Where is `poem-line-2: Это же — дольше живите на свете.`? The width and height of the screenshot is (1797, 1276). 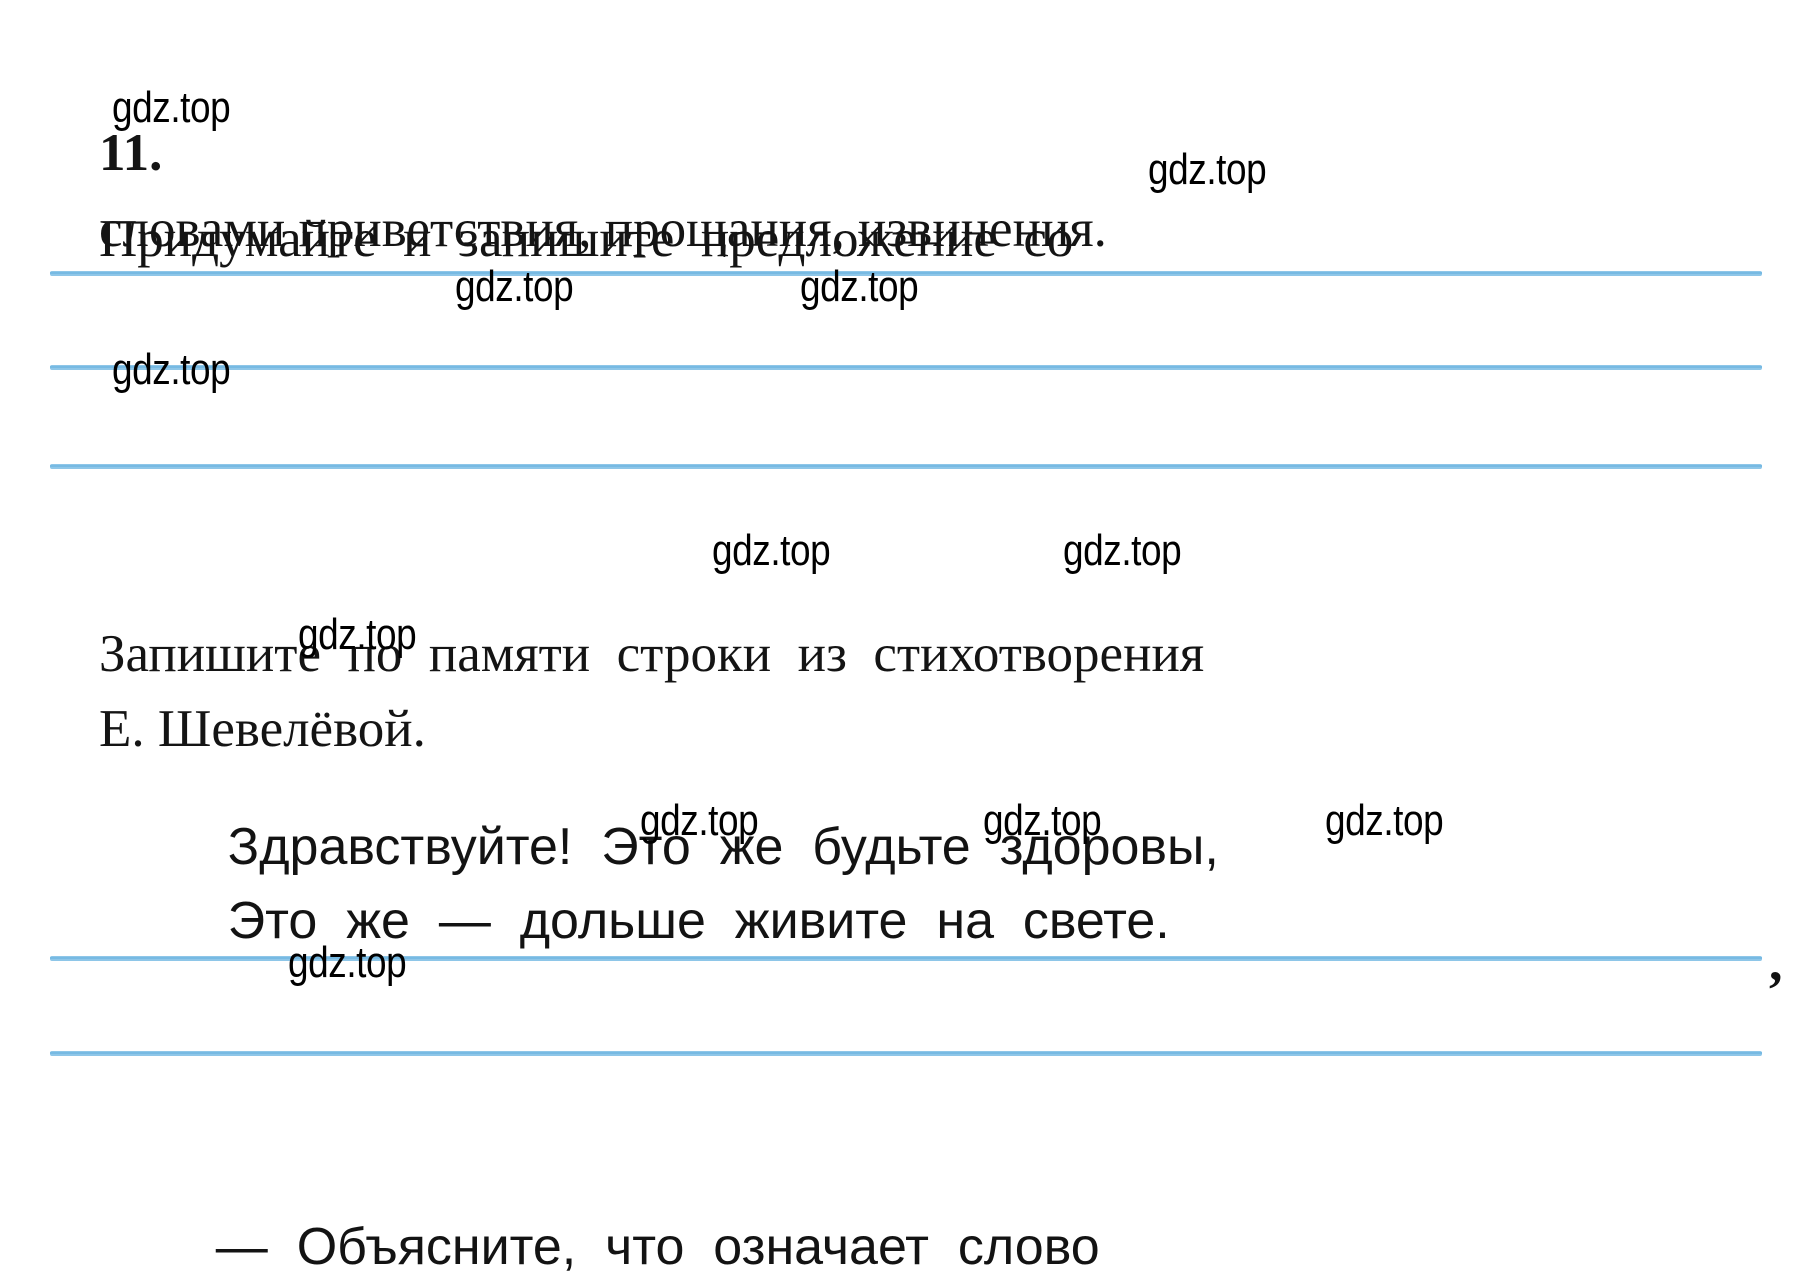 poem-line-2: Это же — дольше живите на свете. is located at coordinates (670, 921).